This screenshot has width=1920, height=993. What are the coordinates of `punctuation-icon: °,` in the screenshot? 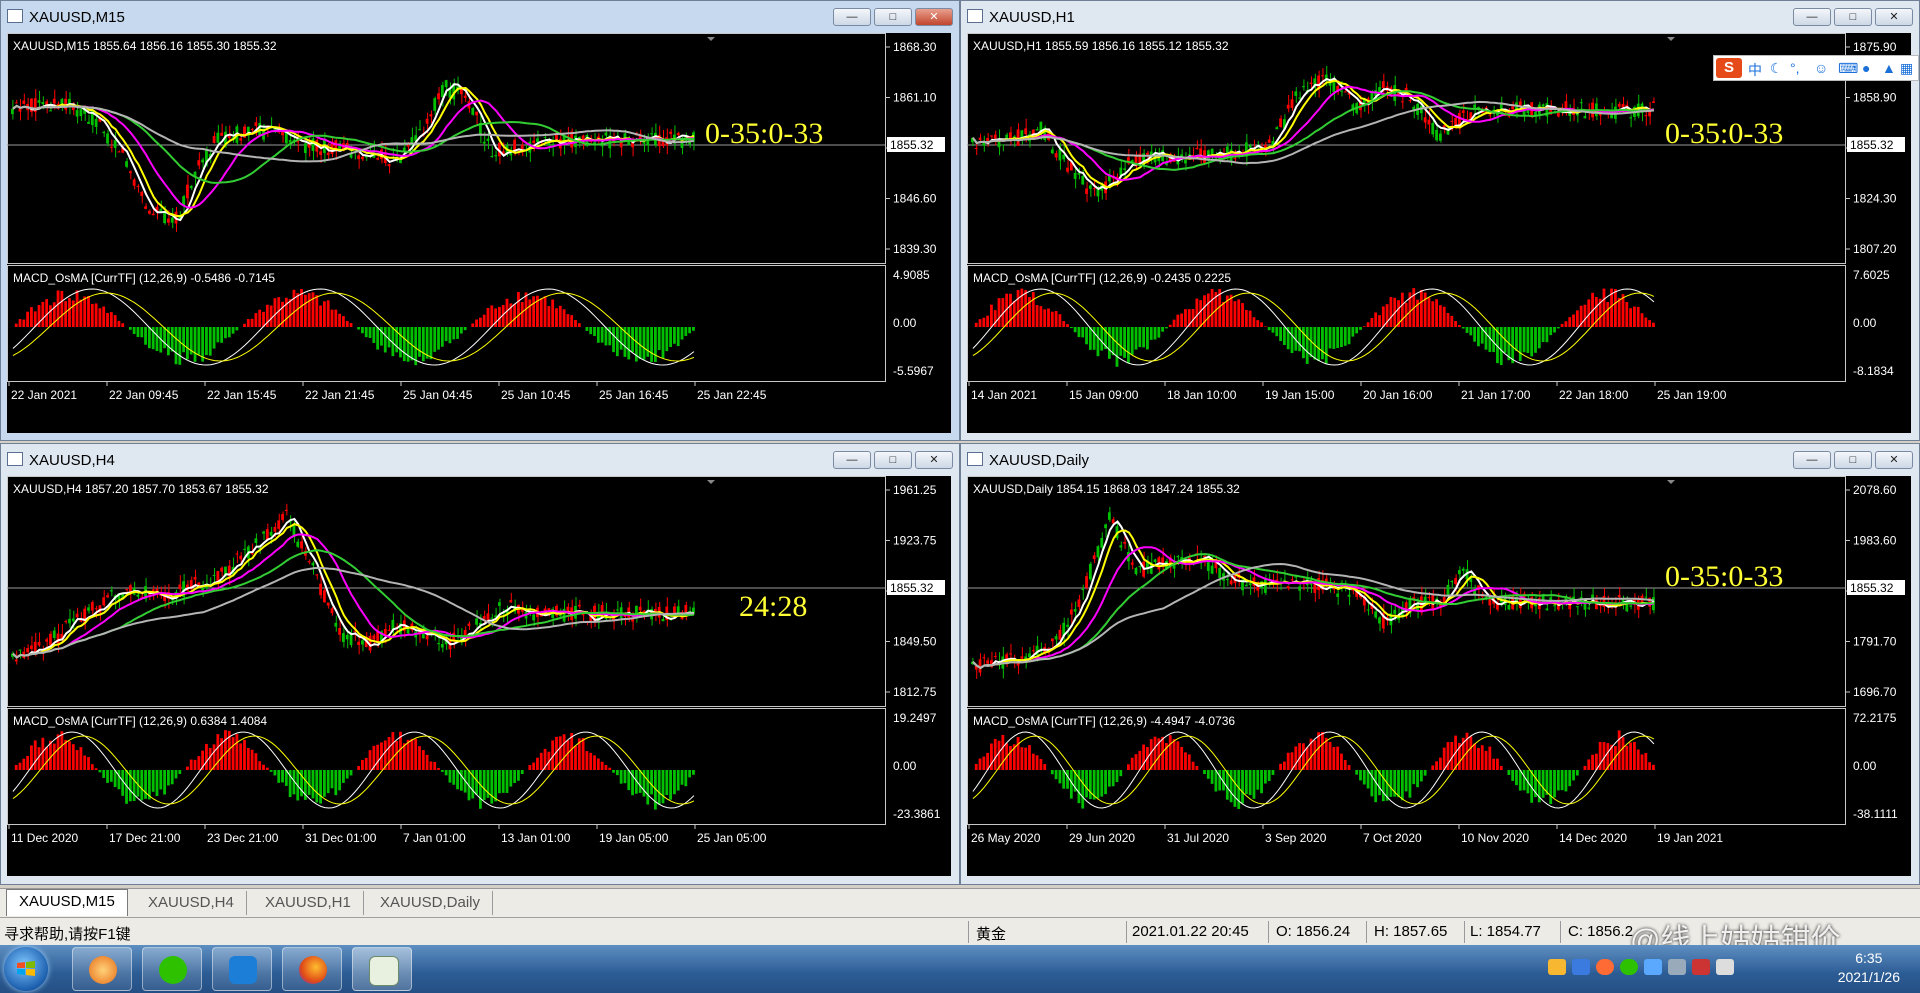 It's located at (1795, 68).